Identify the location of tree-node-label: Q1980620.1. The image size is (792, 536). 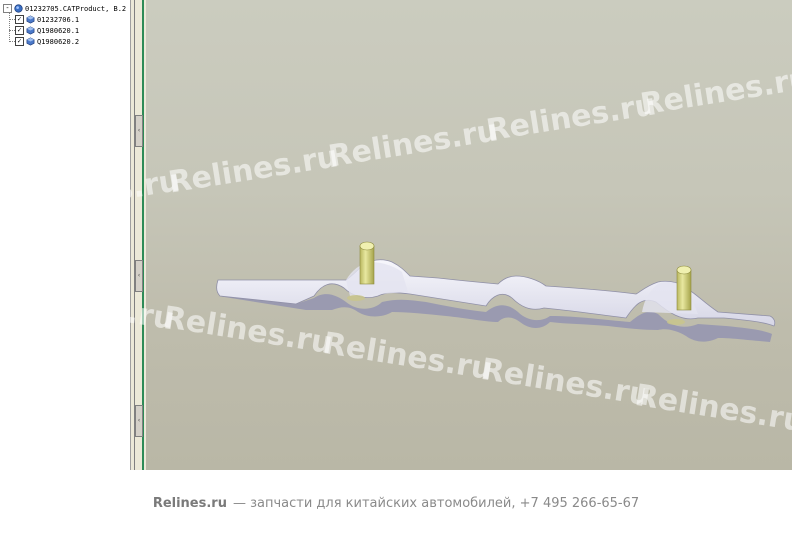
(58, 30).